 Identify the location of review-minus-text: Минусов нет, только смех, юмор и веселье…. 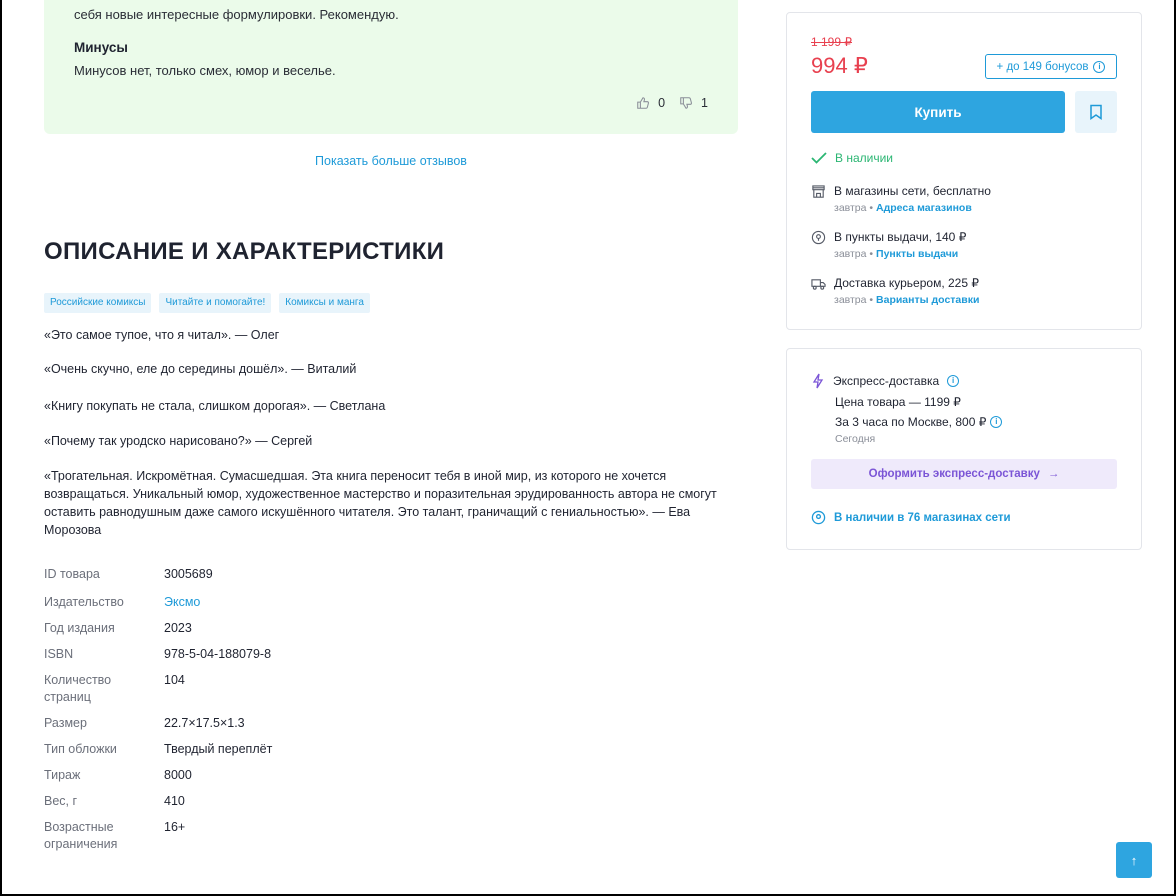
(205, 70).